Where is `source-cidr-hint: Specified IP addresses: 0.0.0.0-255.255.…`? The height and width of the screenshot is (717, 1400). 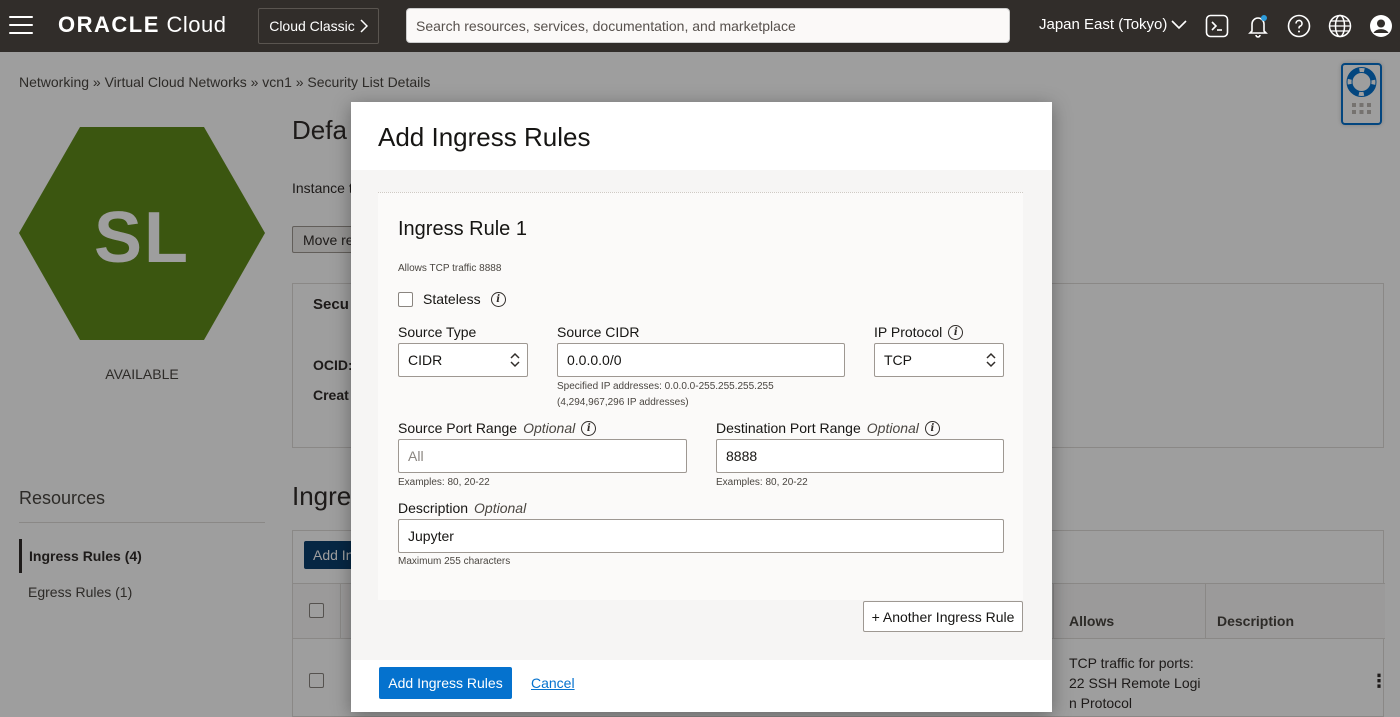 source-cidr-hint: Specified IP addresses: 0.0.0.0-255.255.… is located at coordinates (665, 395).